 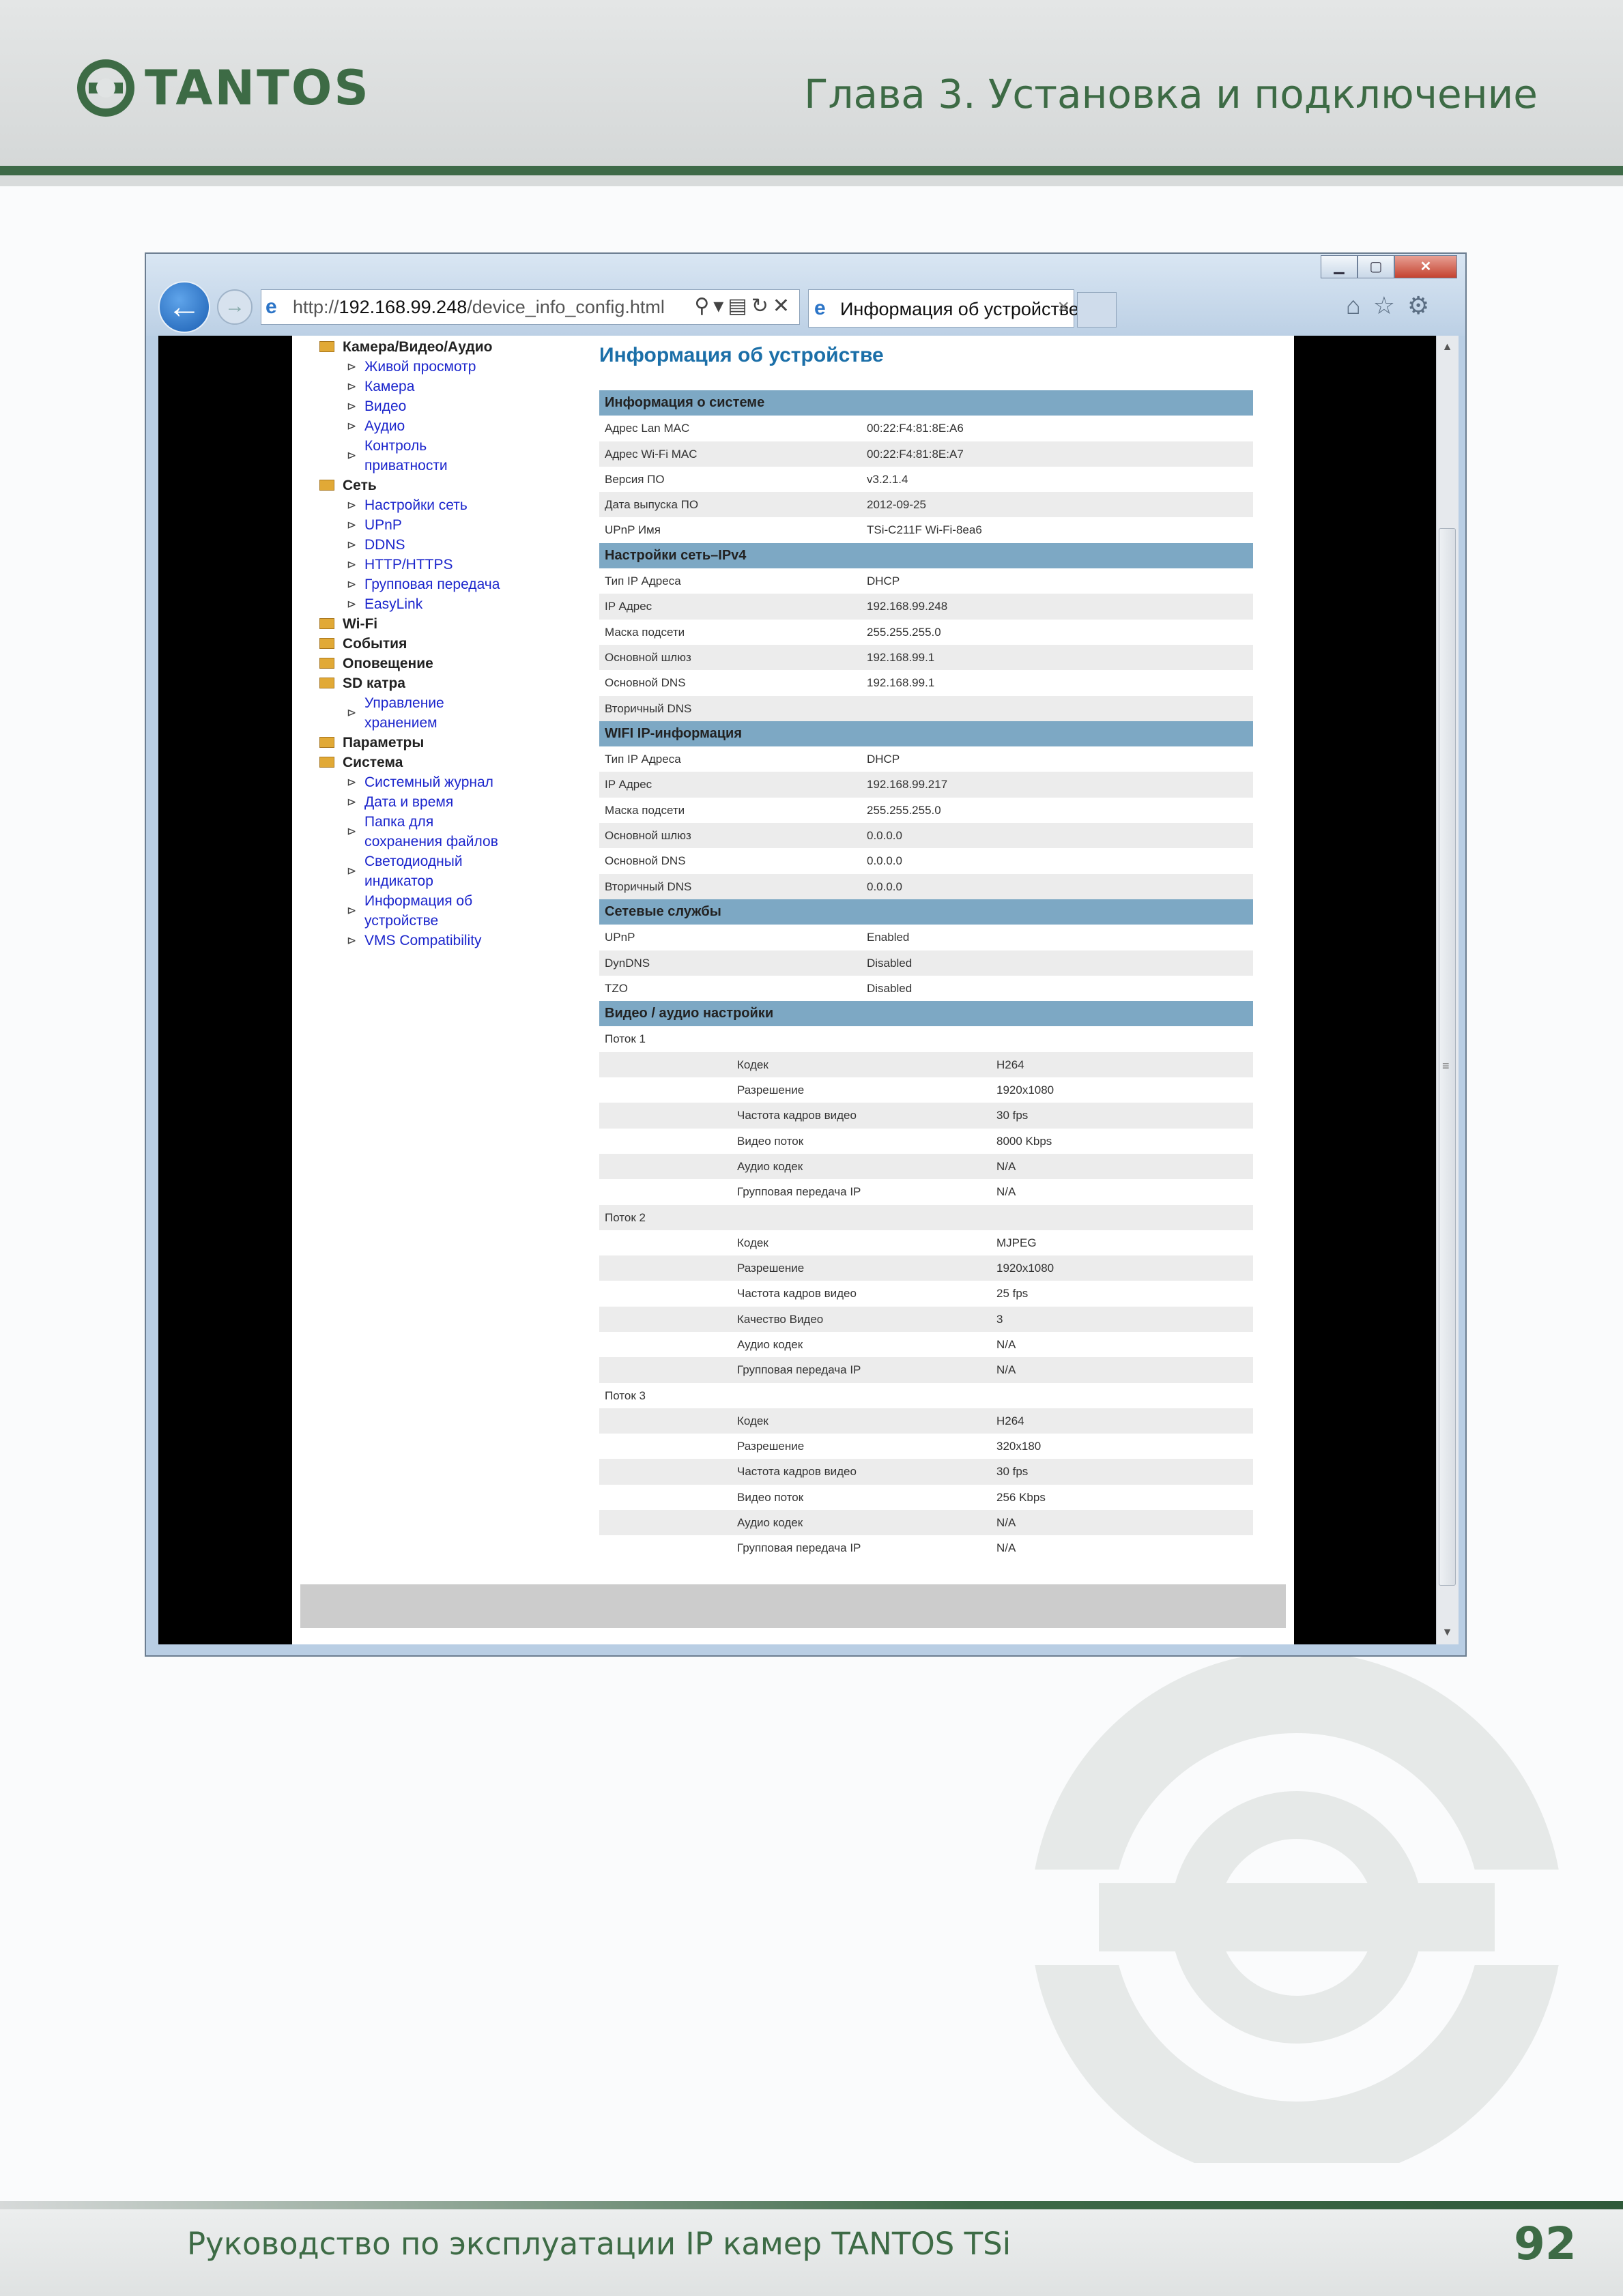 What do you see at coordinates (1097, 310) in the screenshot?
I see `new-tab-button` at bounding box center [1097, 310].